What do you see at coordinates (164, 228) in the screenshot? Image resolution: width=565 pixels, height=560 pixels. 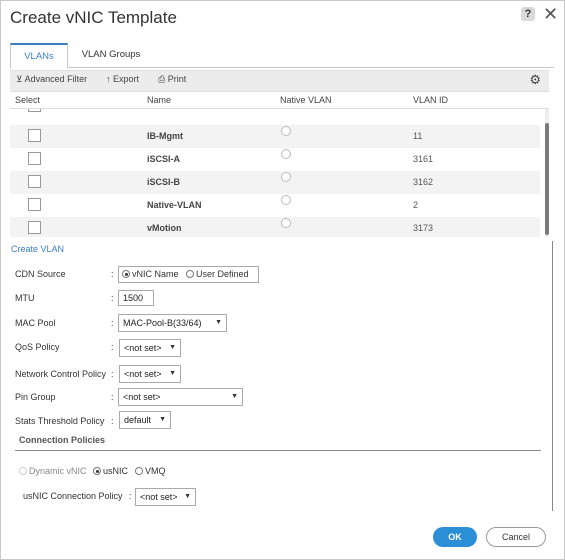 I see `vlan-name: vMotion` at bounding box center [164, 228].